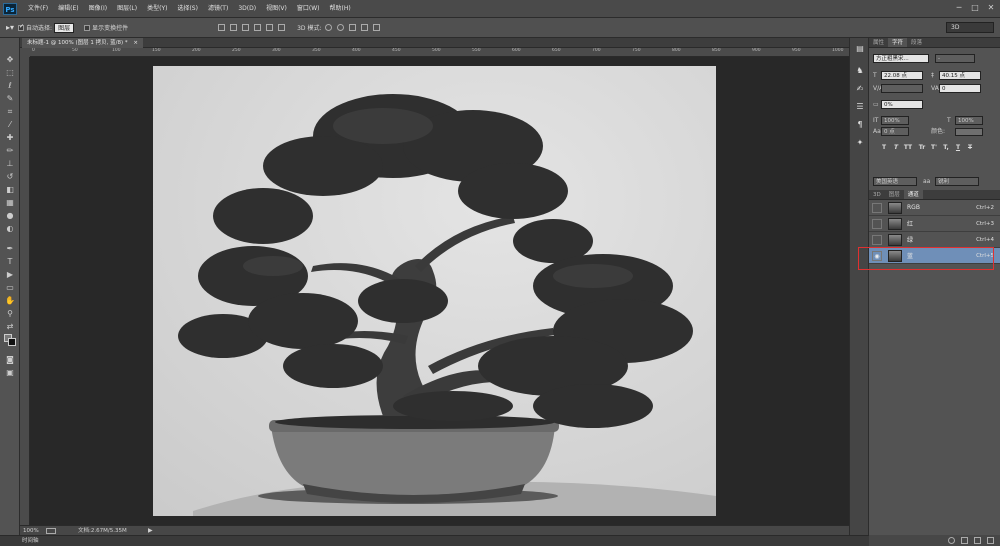  What do you see at coordinates (10, 228) in the screenshot?
I see `dodge-tool-icon: ◐` at bounding box center [10, 228].